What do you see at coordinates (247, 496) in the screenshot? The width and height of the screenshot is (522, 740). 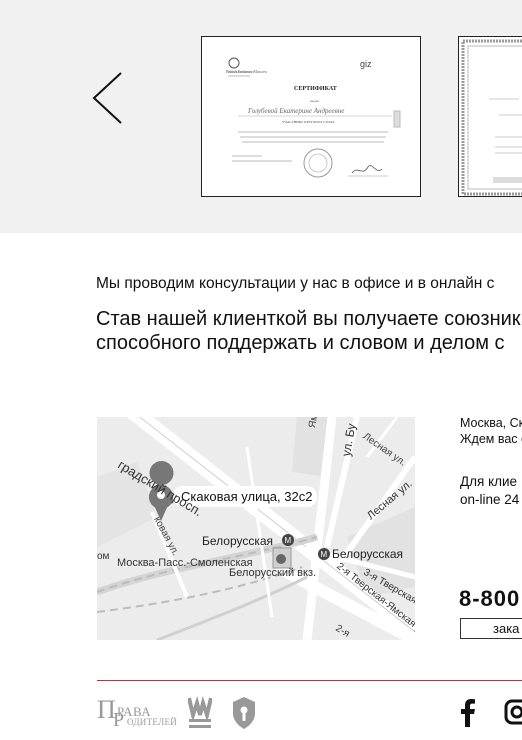 I see `map-pin-label: Скаковая улица, 32с2` at bounding box center [247, 496].